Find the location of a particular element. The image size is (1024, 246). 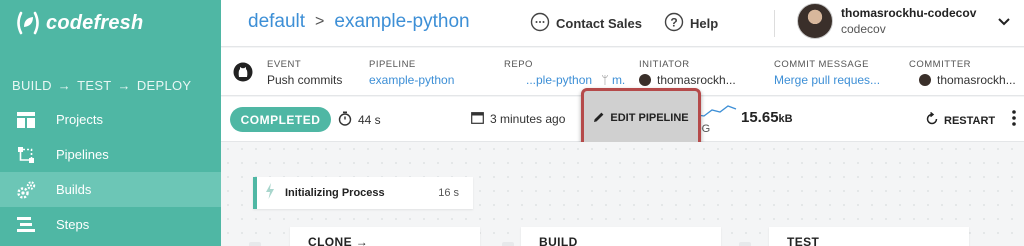

started-time: 3 minutes ago is located at coordinates (518, 119).